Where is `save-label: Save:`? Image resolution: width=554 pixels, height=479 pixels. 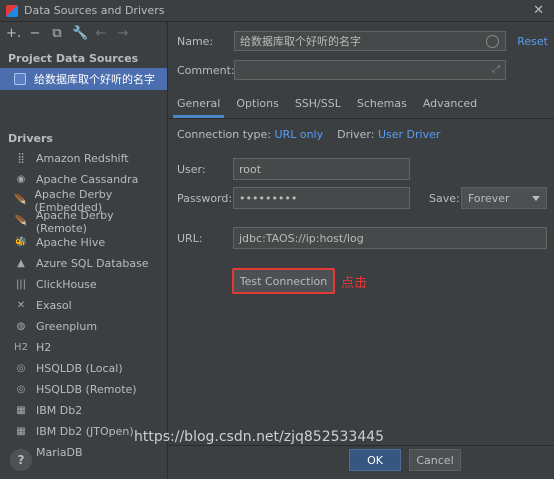 save-label: Save: is located at coordinates (444, 198).